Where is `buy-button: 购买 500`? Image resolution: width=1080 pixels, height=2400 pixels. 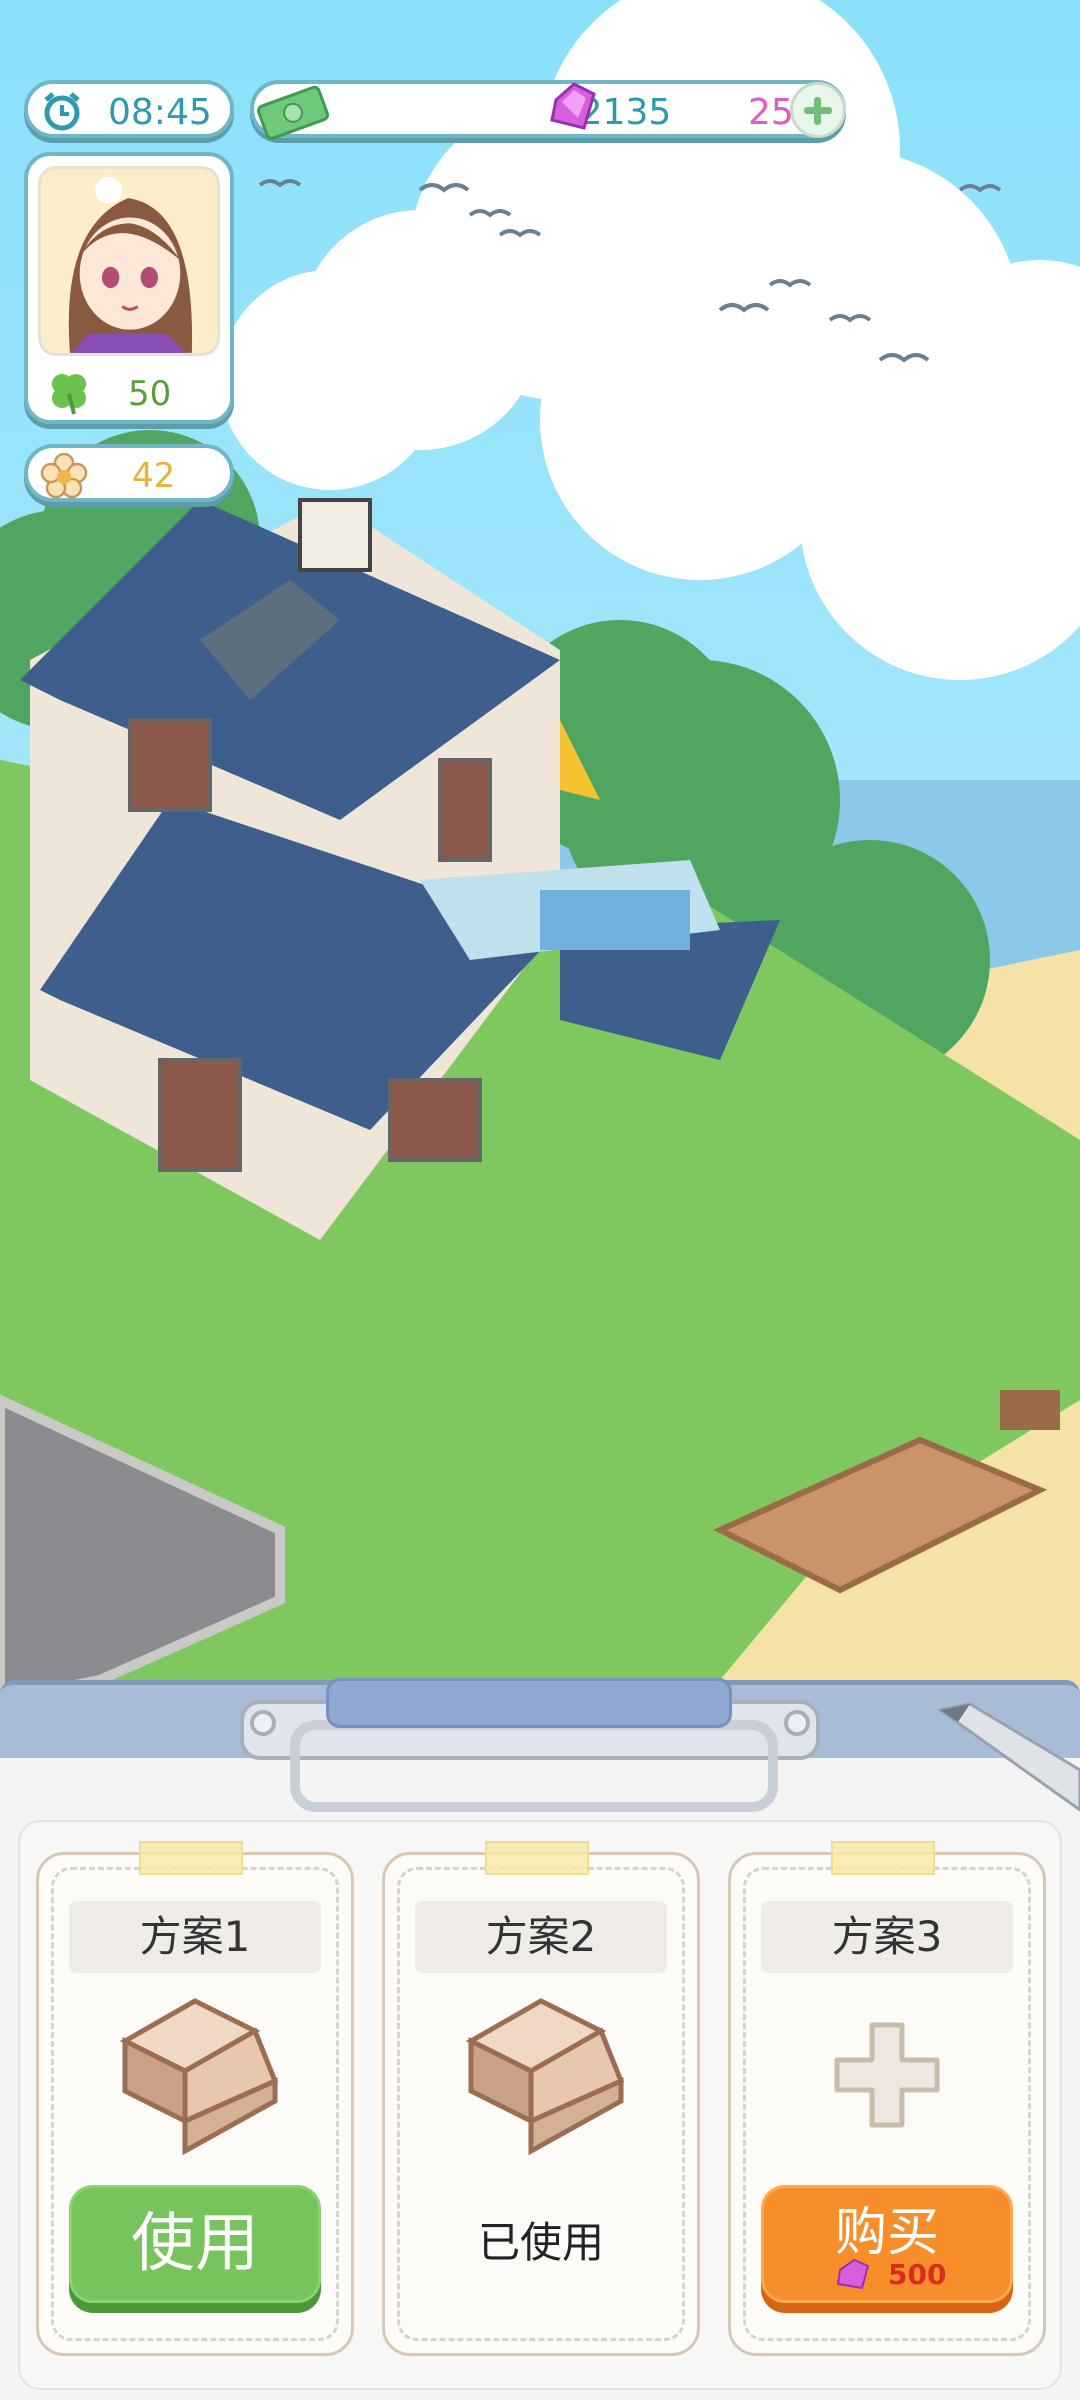 buy-button: 购买 500 is located at coordinates (887, 2244).